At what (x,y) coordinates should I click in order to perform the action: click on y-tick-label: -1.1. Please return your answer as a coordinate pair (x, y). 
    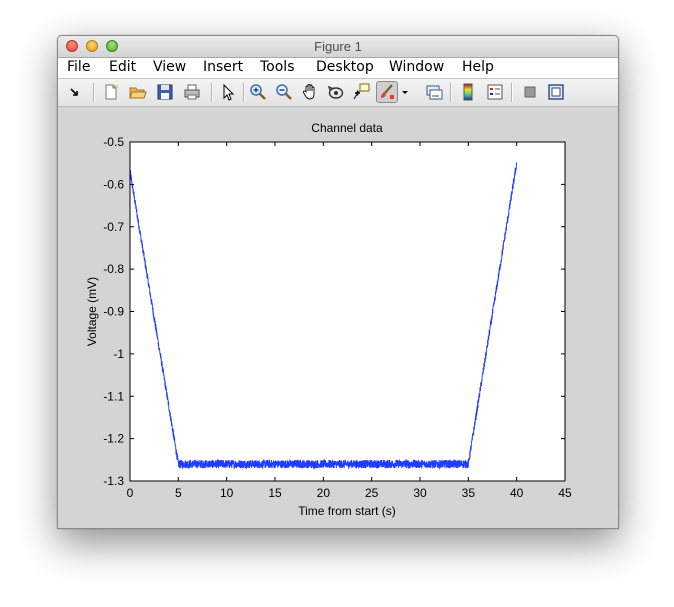
    Looking at the image, I should click on (113, 396).